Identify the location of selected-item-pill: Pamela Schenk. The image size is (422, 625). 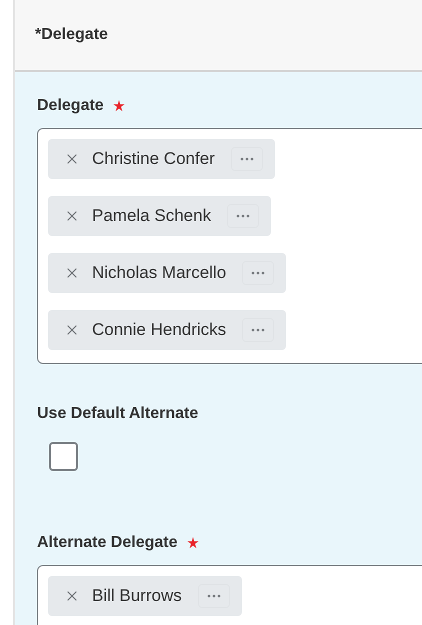
(160, 216).